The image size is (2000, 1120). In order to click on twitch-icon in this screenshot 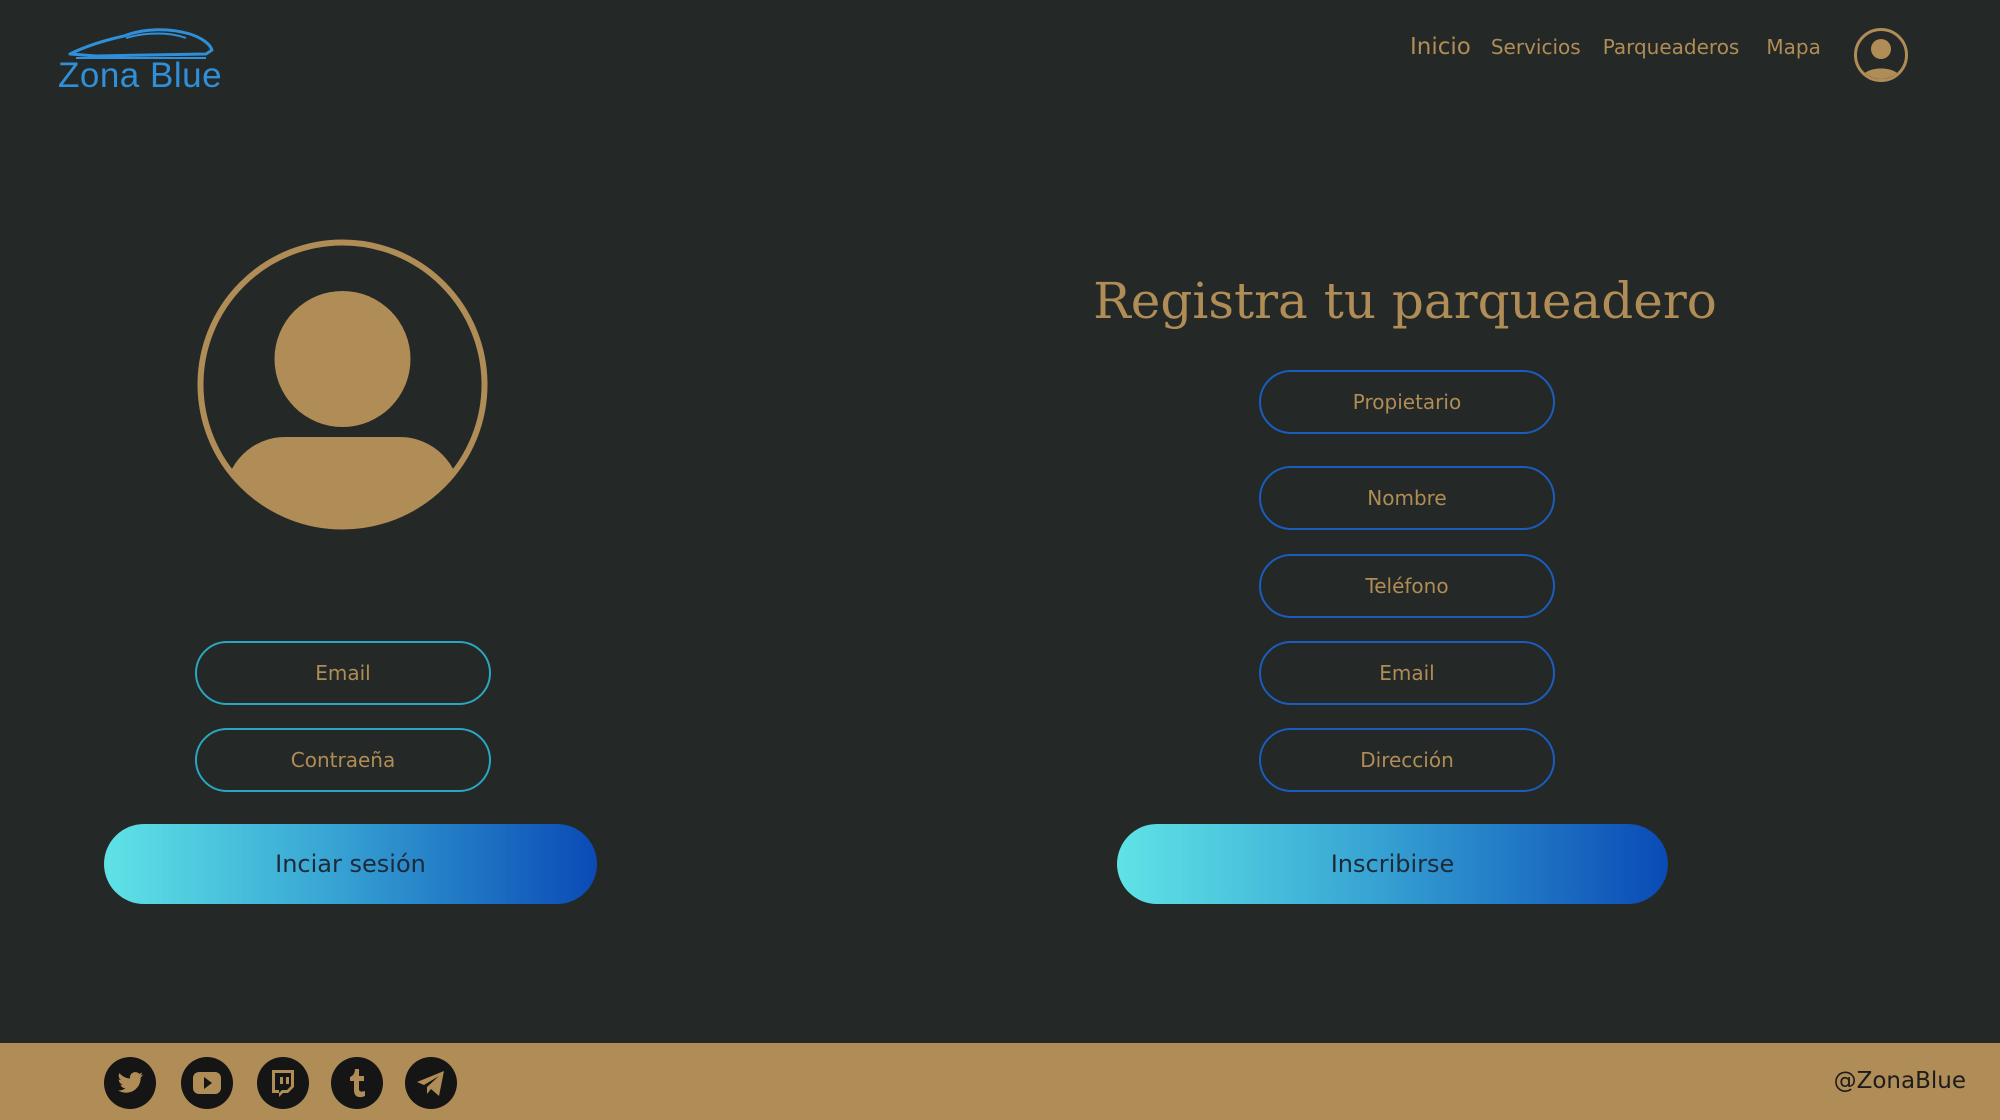, I will do `click(283, 1083)`.